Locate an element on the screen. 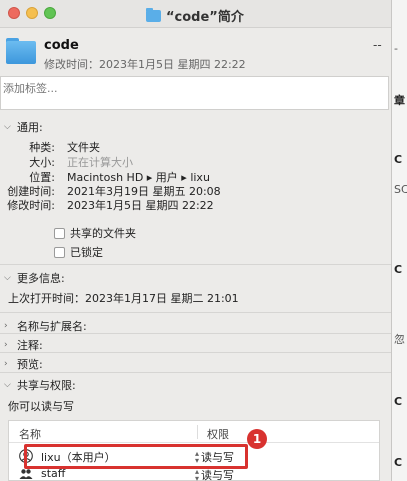  section-name-extension: › 名称与扩展名: is located at coordinates (45, 326).